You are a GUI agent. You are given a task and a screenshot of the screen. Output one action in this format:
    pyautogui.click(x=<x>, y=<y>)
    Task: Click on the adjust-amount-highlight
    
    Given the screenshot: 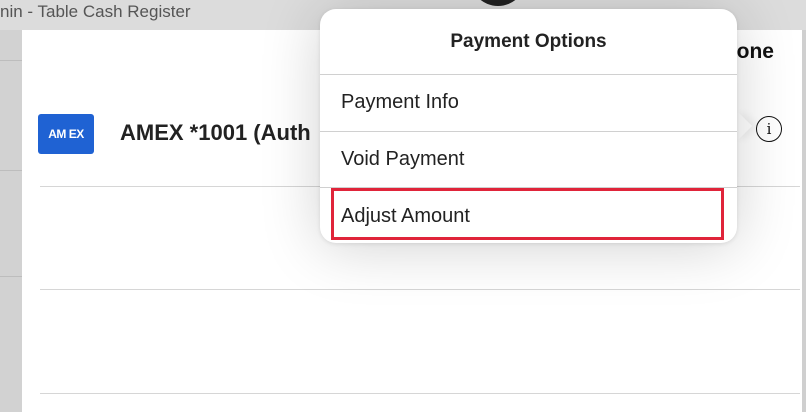 What is the action you would take?
    pyautogui.click(x=527, y=214)
    